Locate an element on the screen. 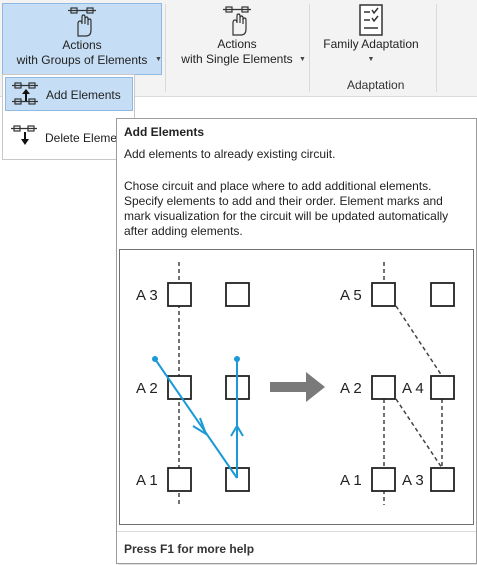 The image size is (477, 565). family-adaptation-label: Family Adaptation is located at coordinates (371, 44).